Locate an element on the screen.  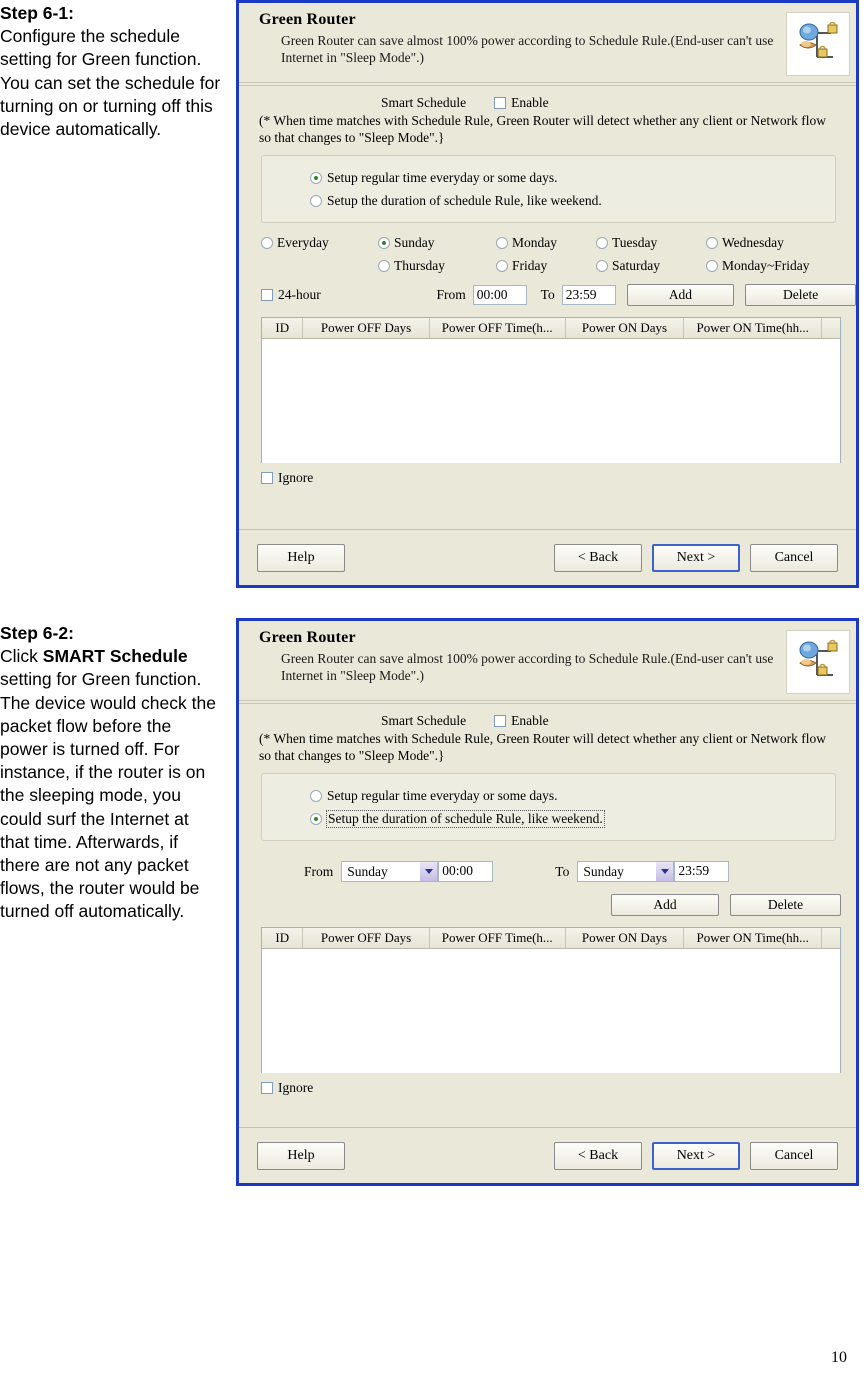
cancel-button: Cancel is located at coordinates (794, 557).